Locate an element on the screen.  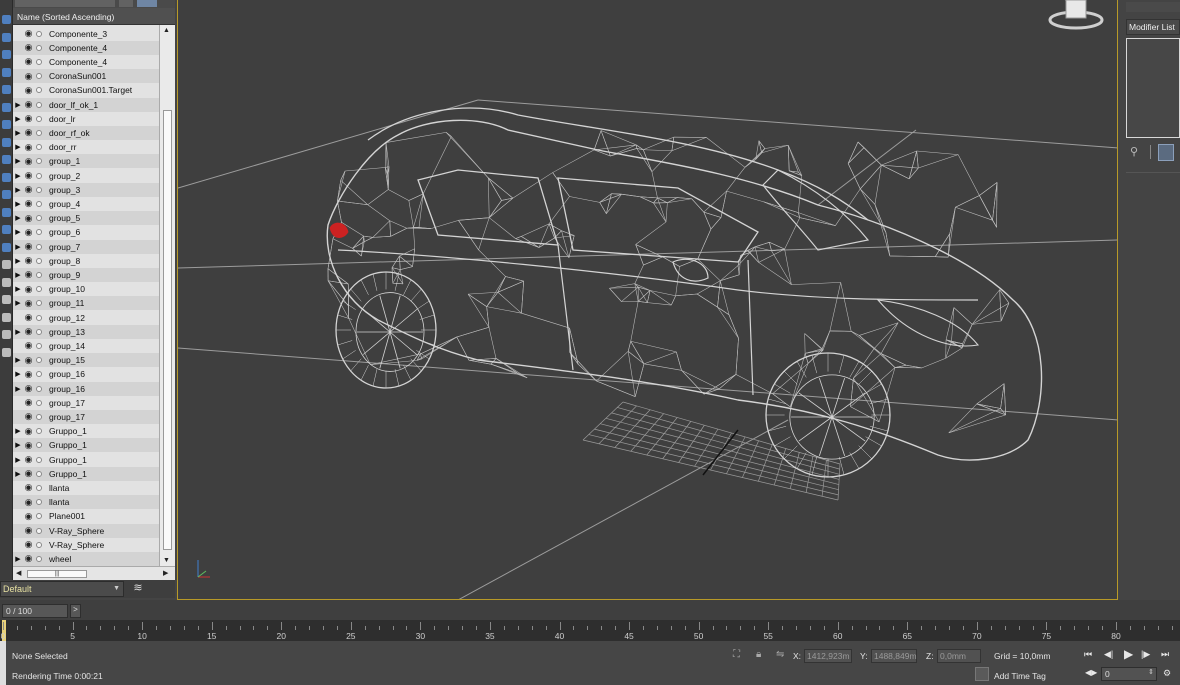
go-to-start-icon: ⏮ is located at coordinates (1088, 654).